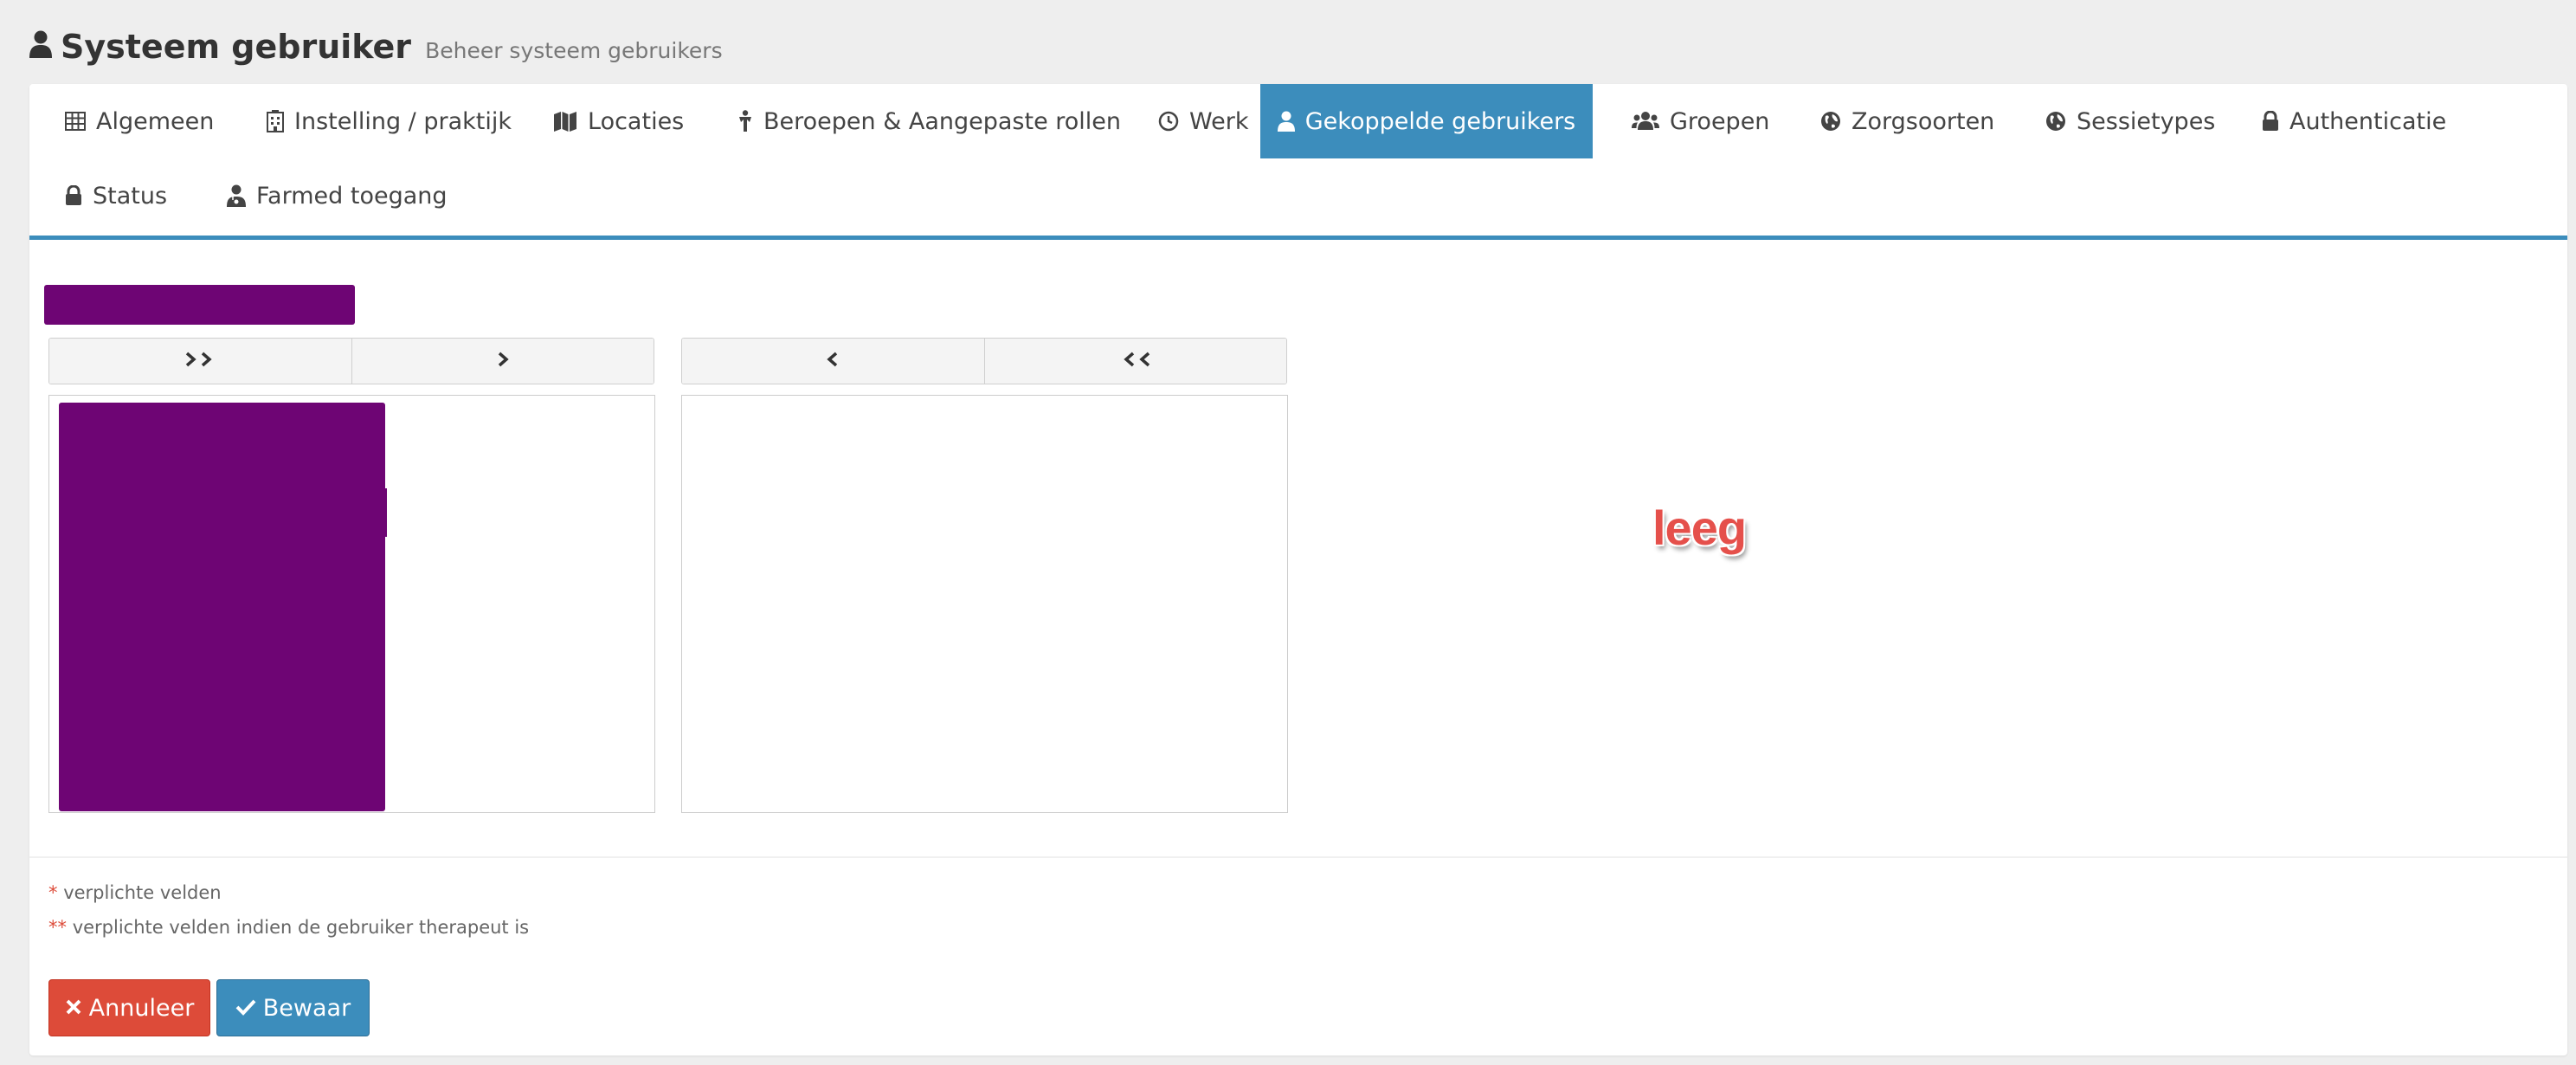 The image size is (2576, 1065). Describe the element at coordinates (2146, 121) in the screenshot. I see `tab-label: Sessietypes` at that location.